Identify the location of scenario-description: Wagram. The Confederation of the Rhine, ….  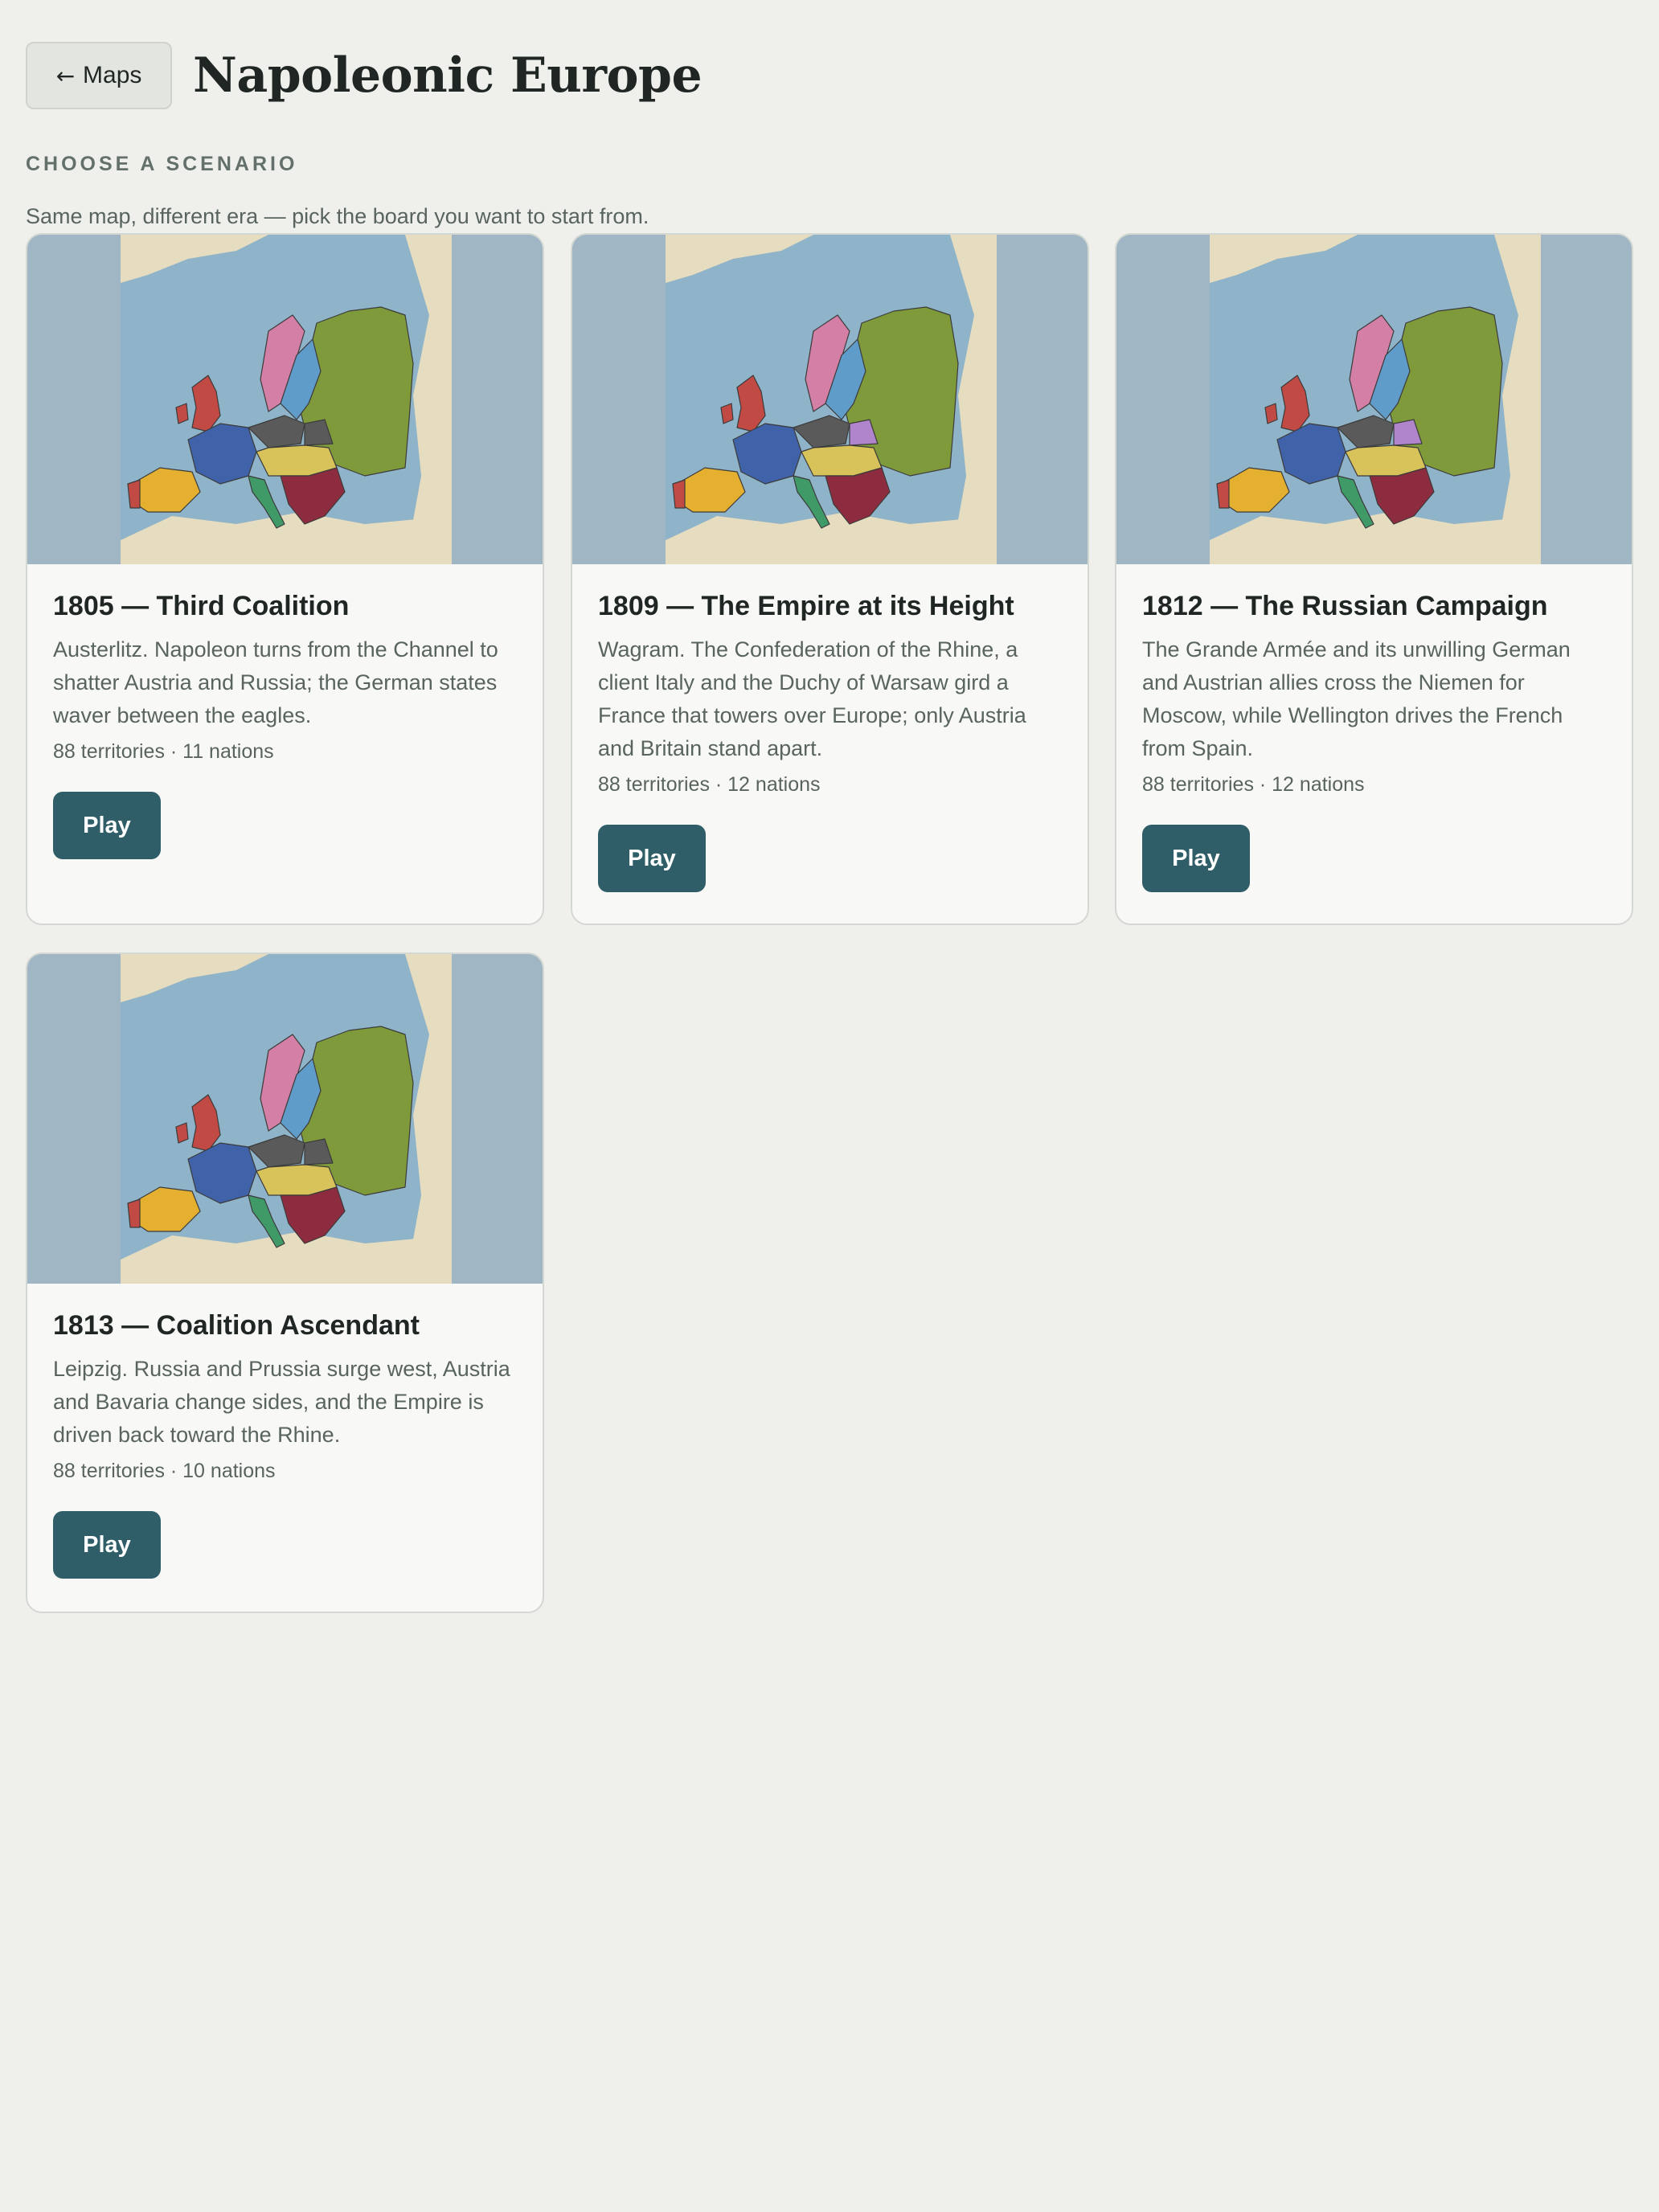
(812, 698).